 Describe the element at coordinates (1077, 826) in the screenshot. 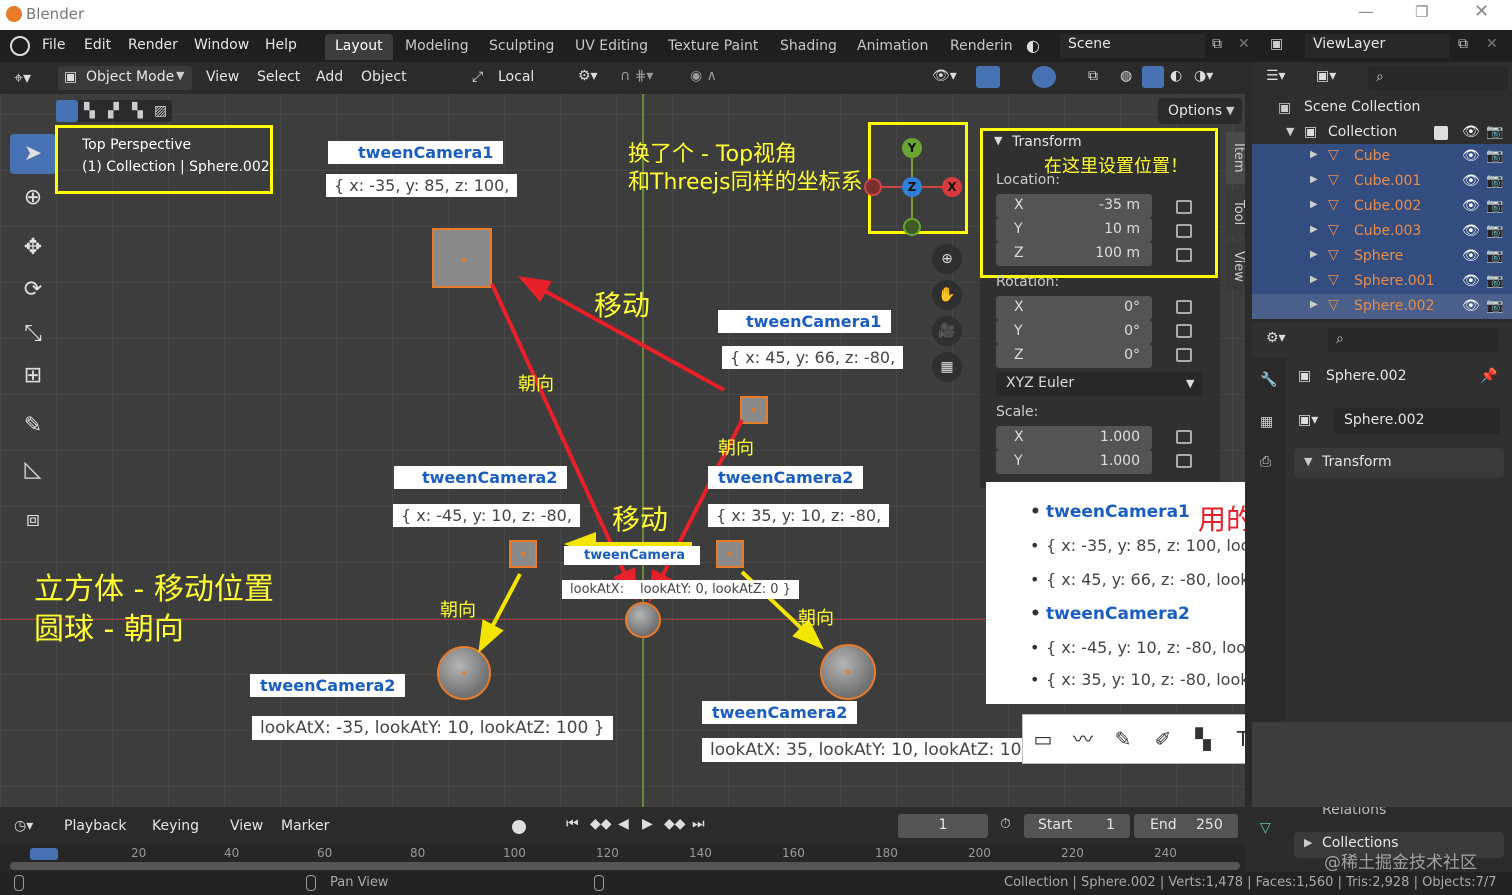

I see `start-frame-field: Start 1` at that location.